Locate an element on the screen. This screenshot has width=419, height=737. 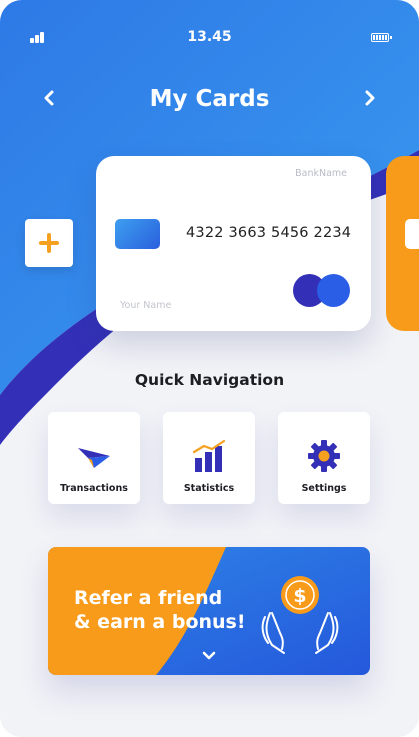
settings-tile: Settings is located at coordinates (324, 458).